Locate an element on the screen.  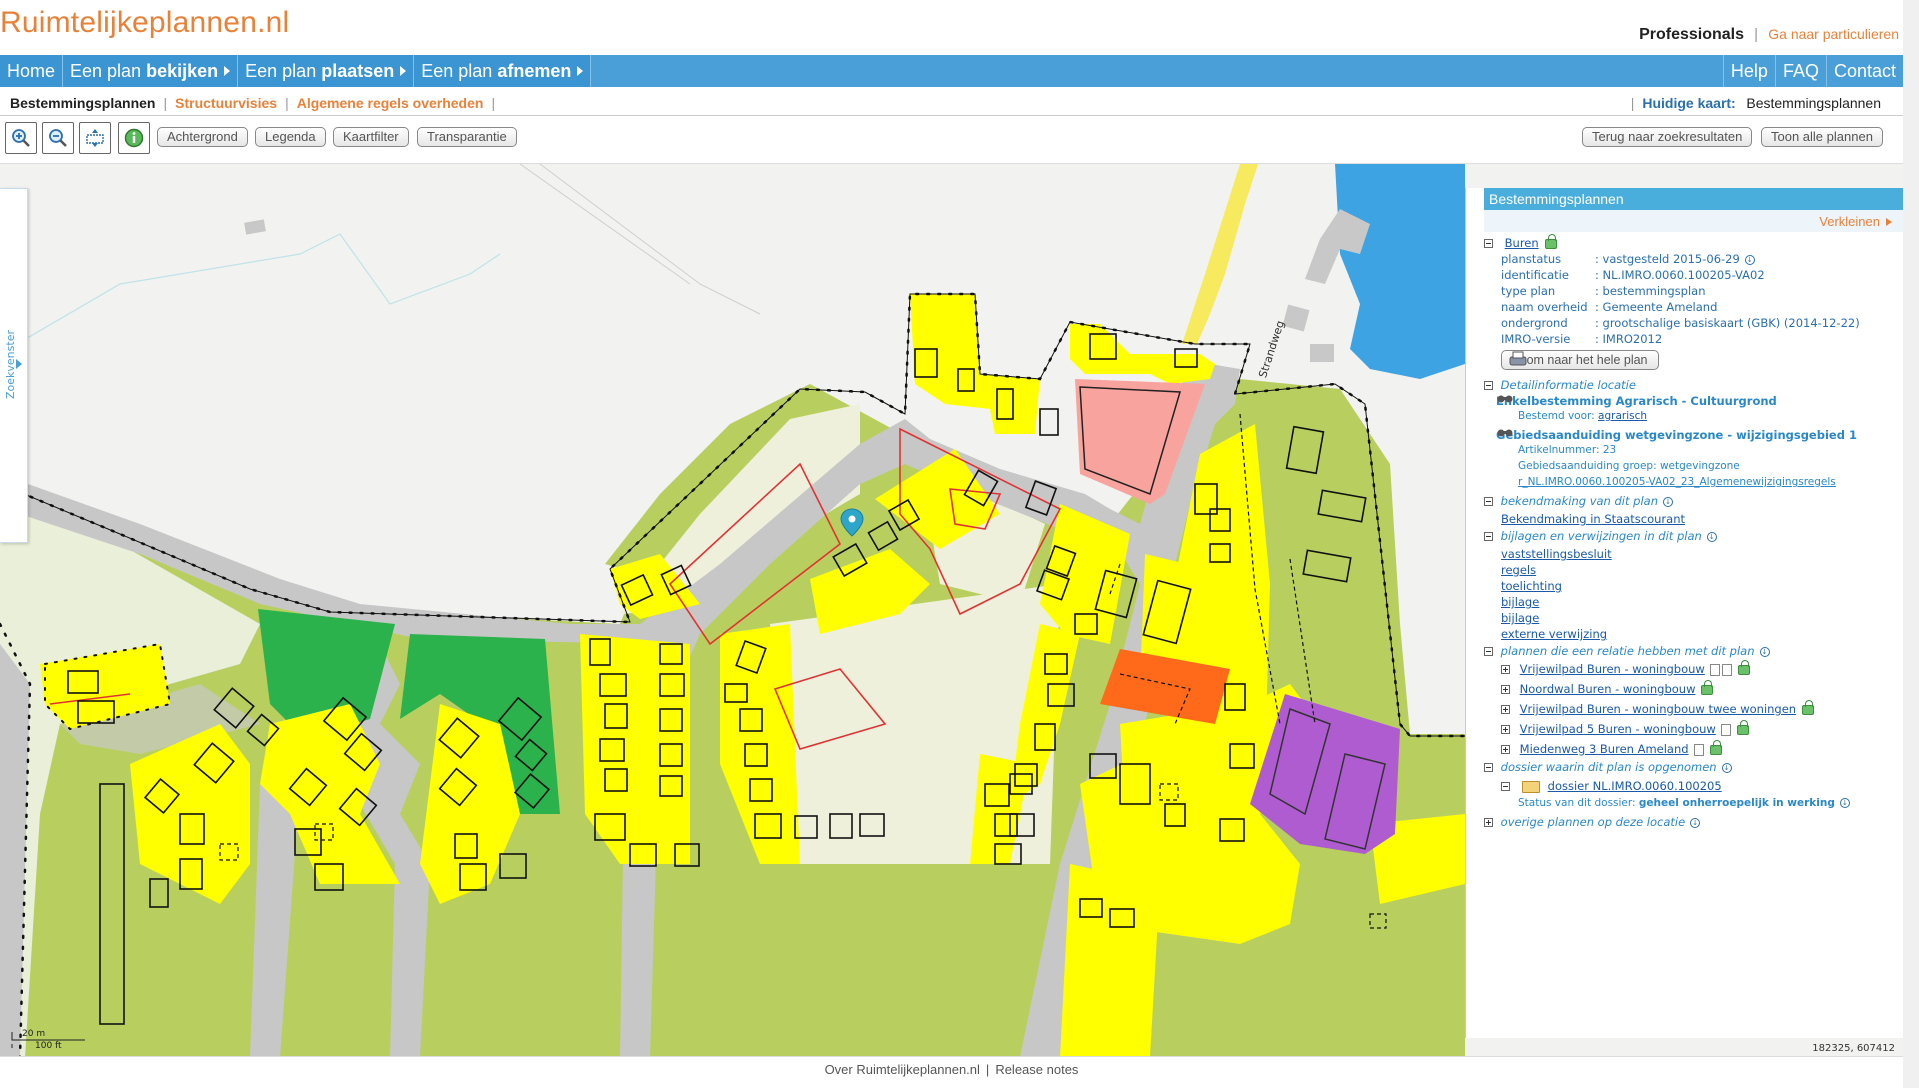
nav-plan-afnemen: Een plan afnemen is located at coordinates (503, 71).